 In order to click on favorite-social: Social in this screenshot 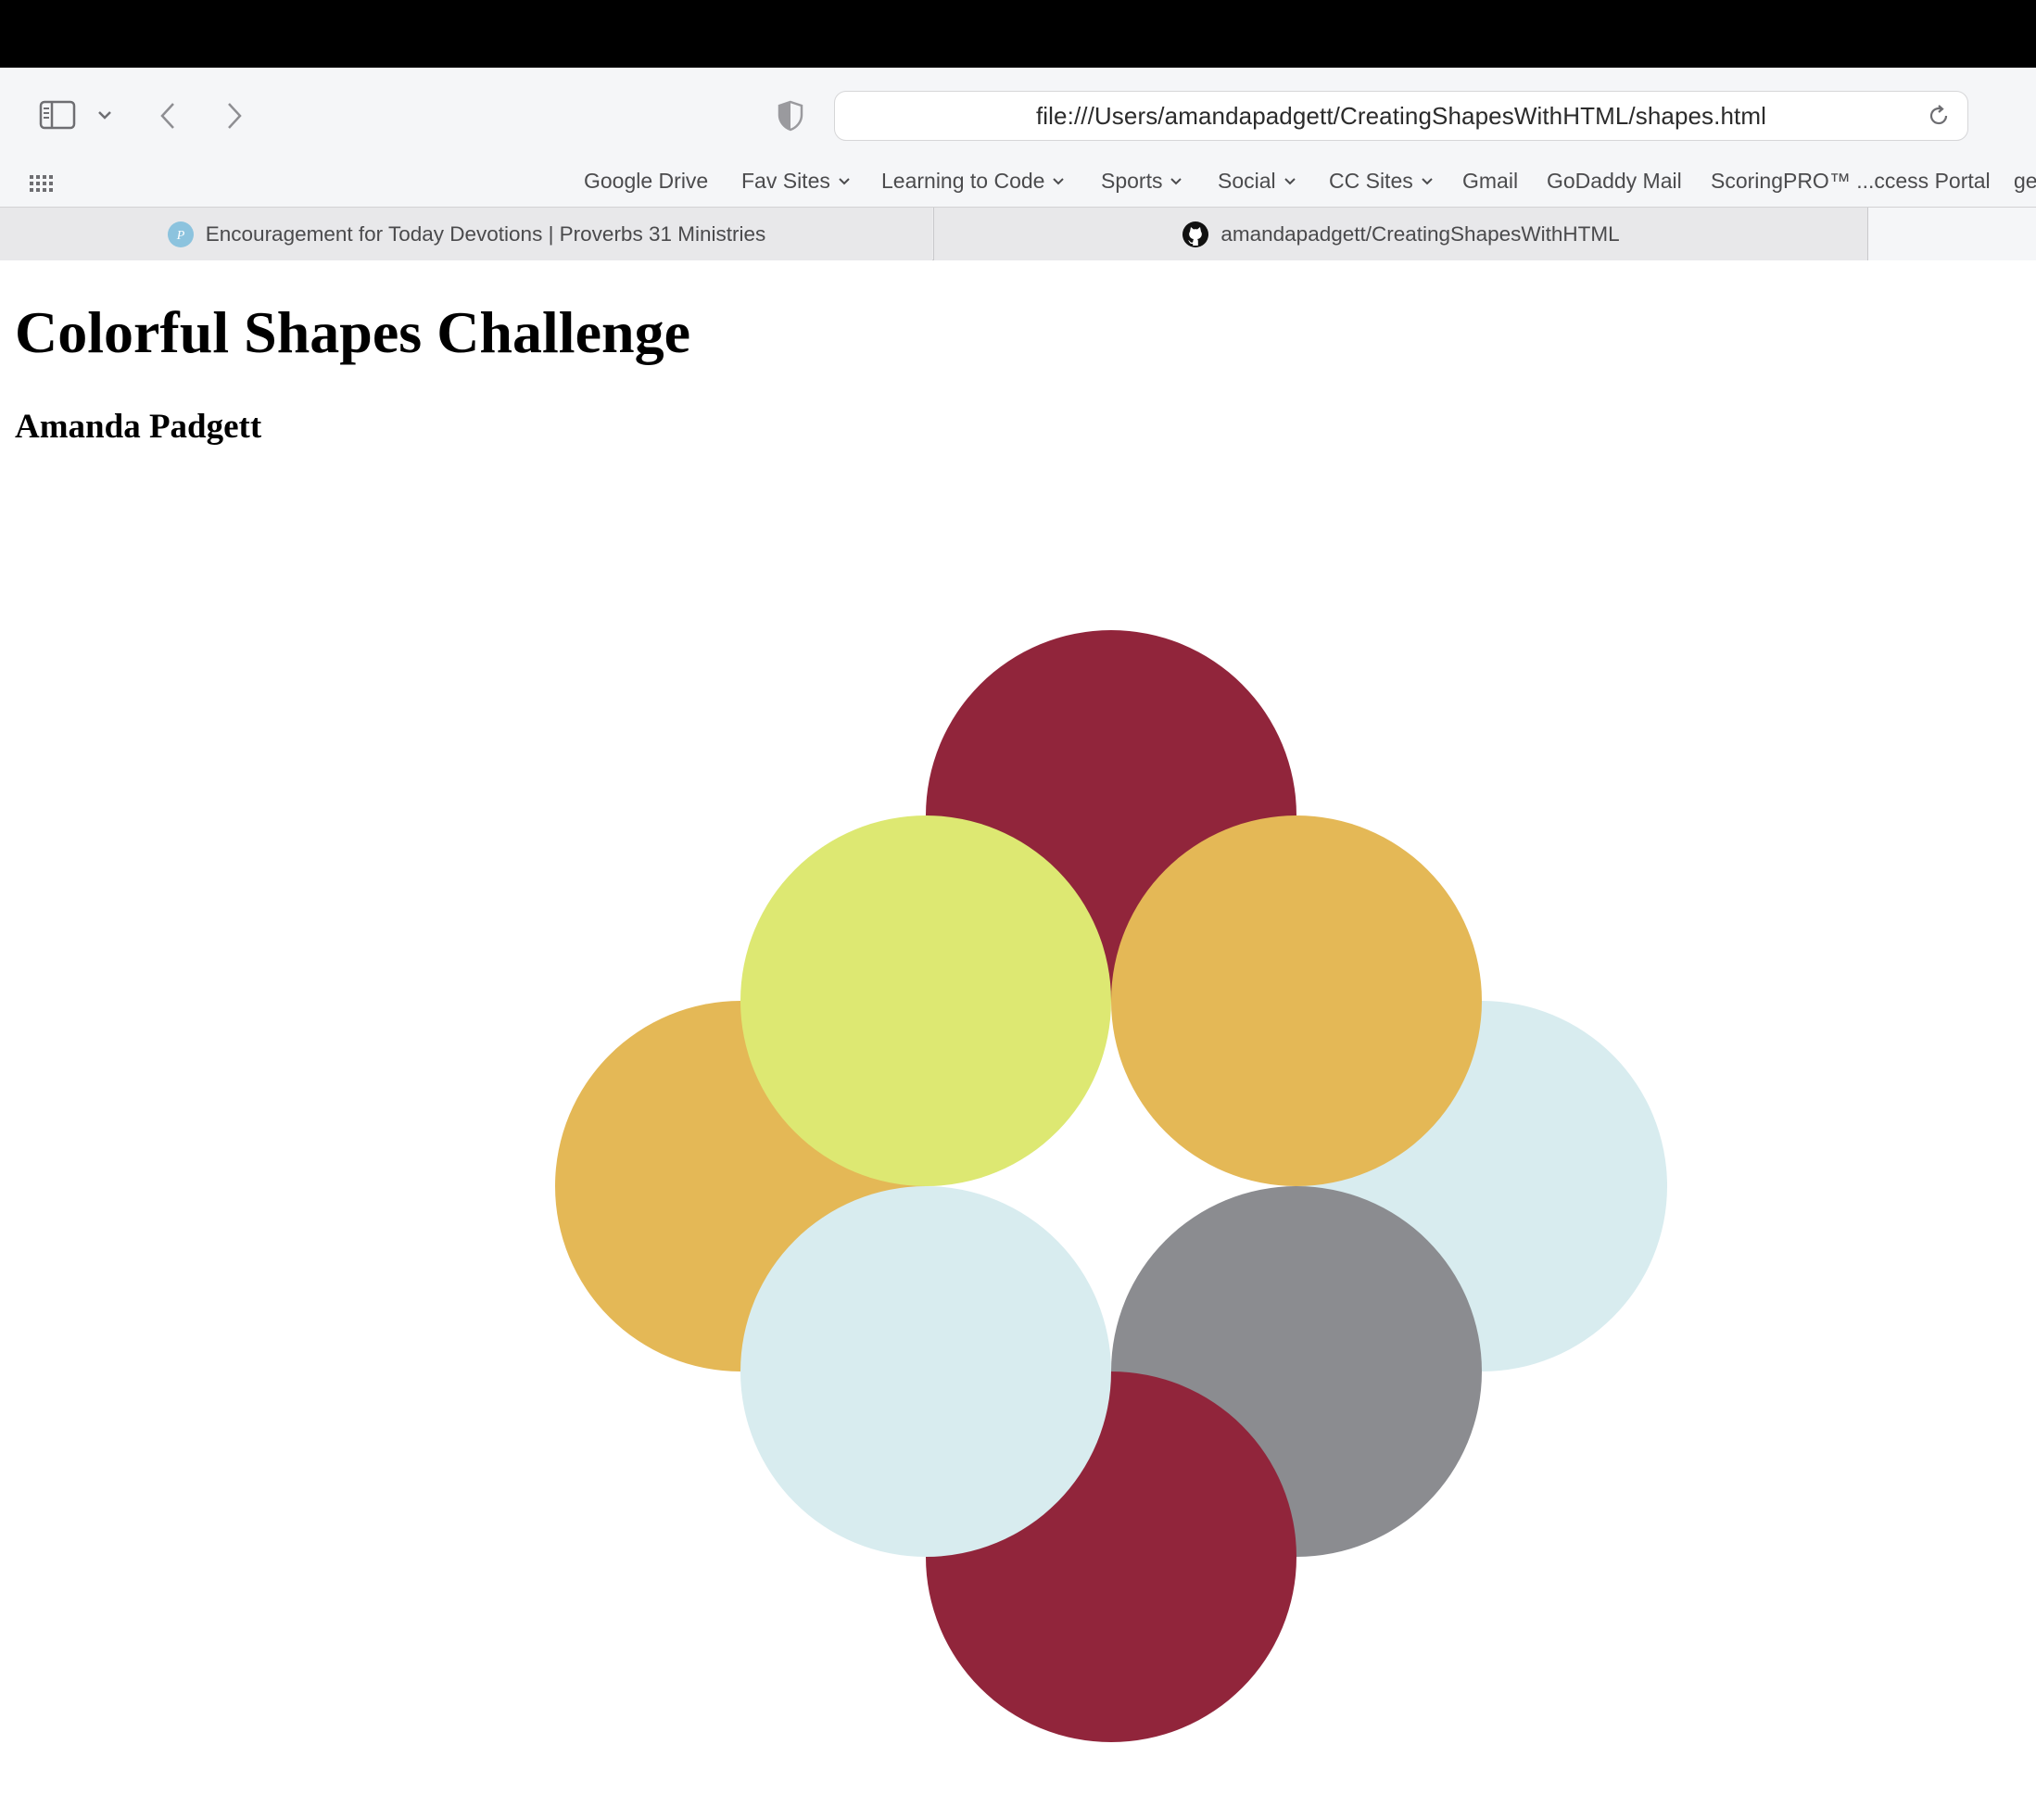, I will do `click(1257, 181)`.